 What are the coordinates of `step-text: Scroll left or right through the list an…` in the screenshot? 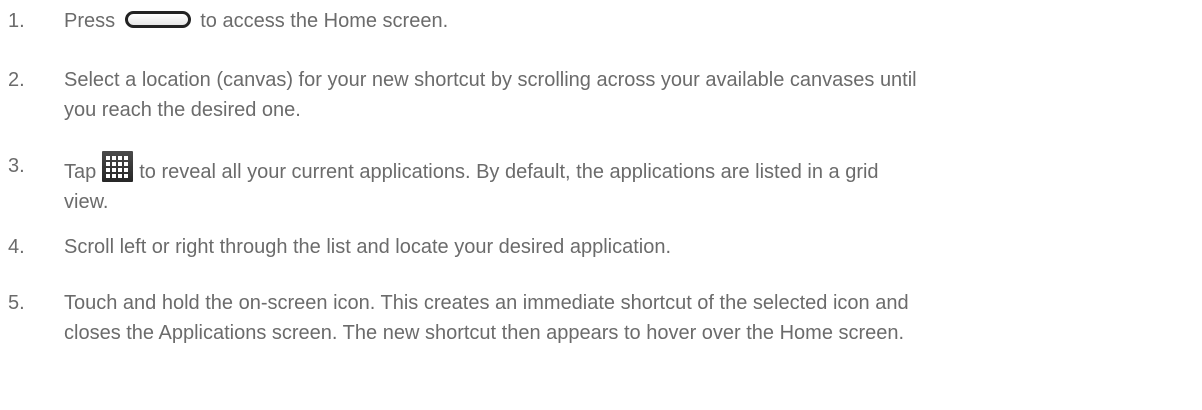 It's located at (368, 247).